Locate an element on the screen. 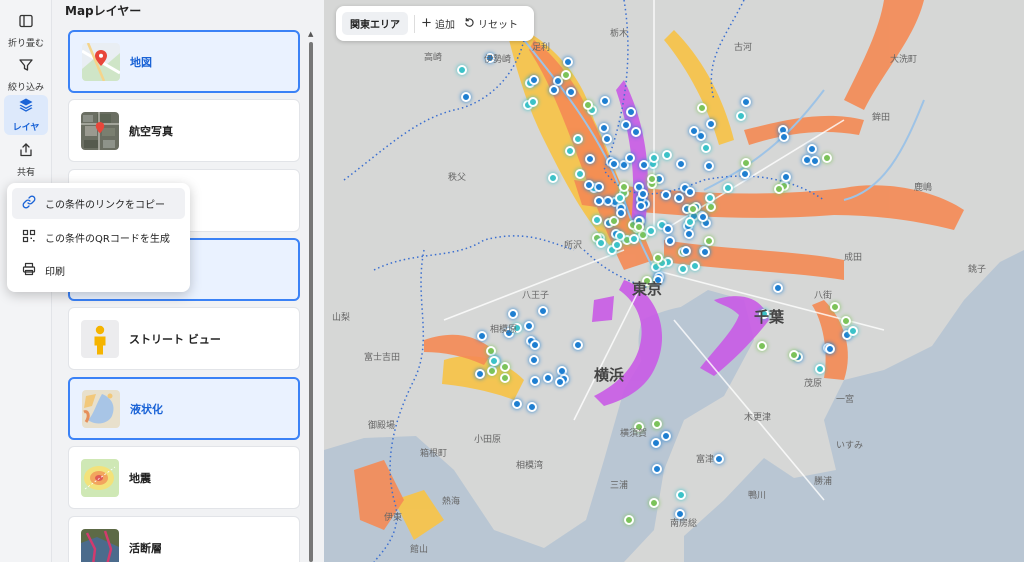 Image resolution: width=1024 pixels, height=562 pixels. rail-filter-button: 絞り込み is located at coordinates (26, 75).